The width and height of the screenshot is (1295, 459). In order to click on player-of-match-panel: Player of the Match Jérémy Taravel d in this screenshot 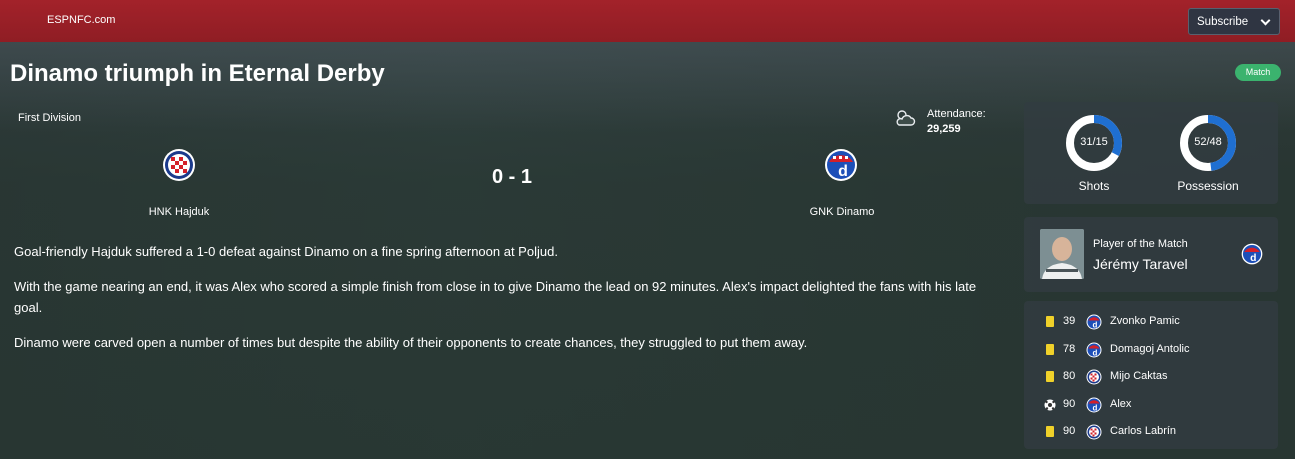, I will do `click(1151, 254)`.